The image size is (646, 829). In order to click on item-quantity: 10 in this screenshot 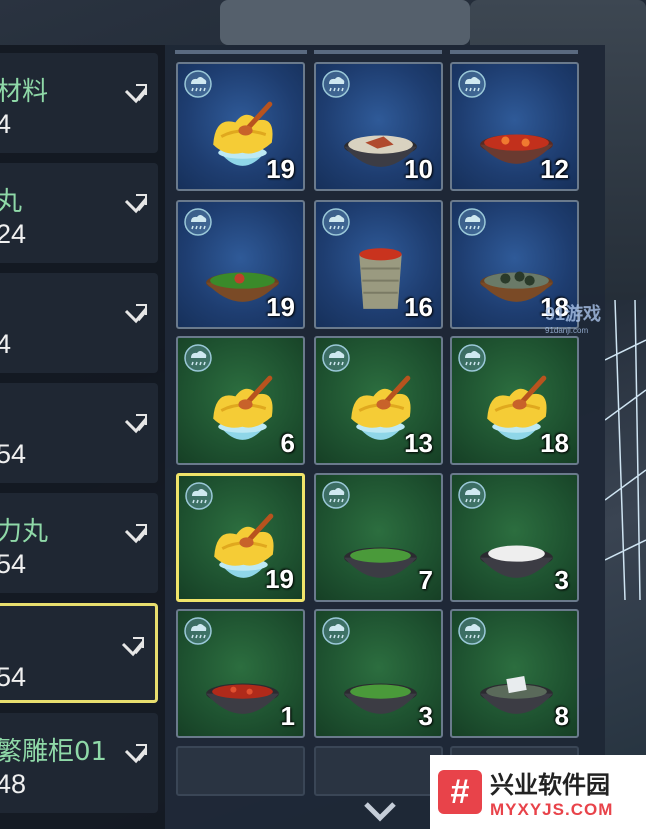, I will do `click(418, 169)`.